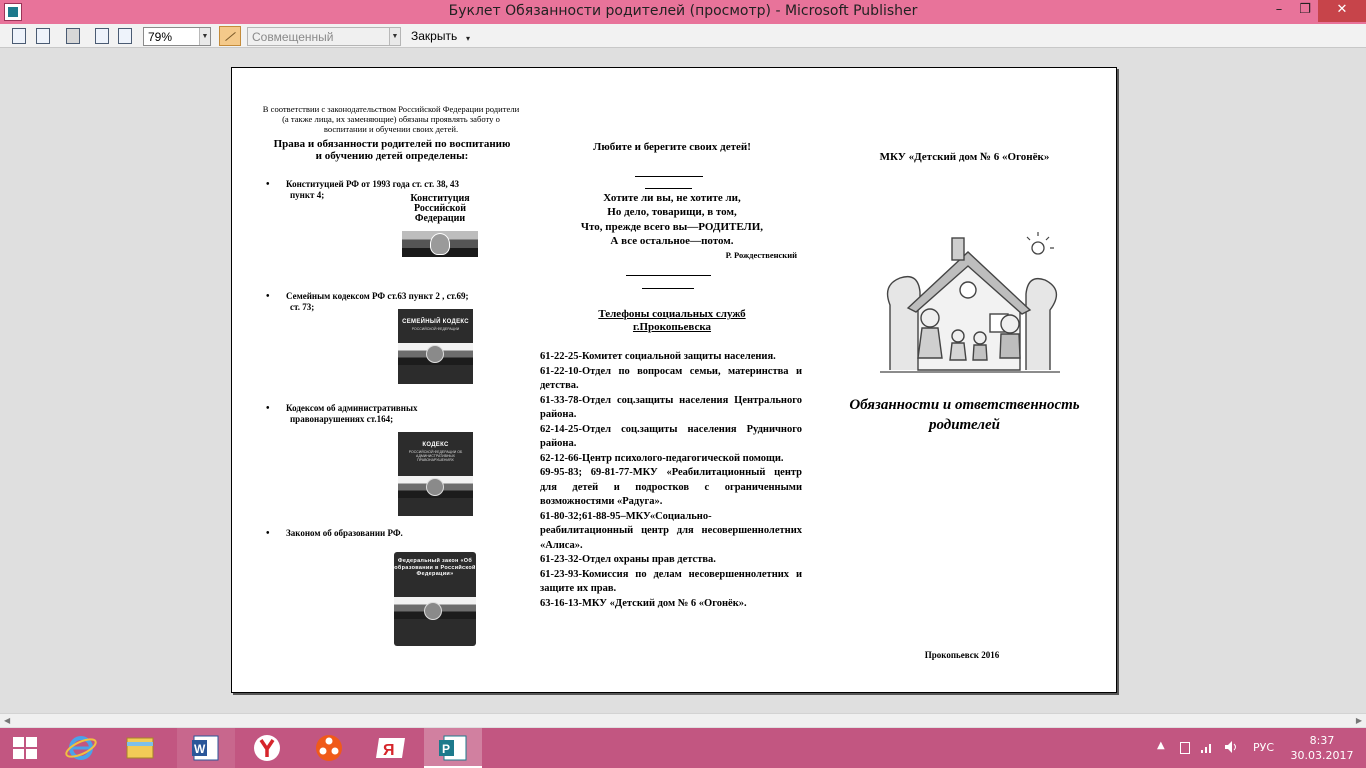  I want to click on poem-line: Хотите ли вы, не хотите ли,, so click(672, 198).